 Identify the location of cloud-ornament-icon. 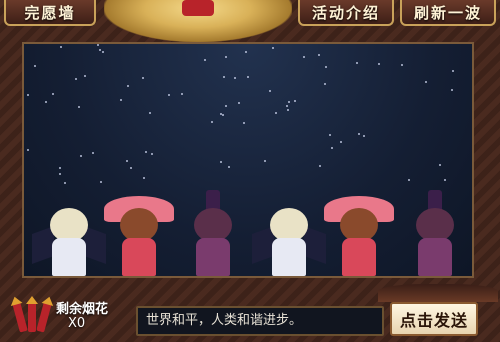
(198, 21).